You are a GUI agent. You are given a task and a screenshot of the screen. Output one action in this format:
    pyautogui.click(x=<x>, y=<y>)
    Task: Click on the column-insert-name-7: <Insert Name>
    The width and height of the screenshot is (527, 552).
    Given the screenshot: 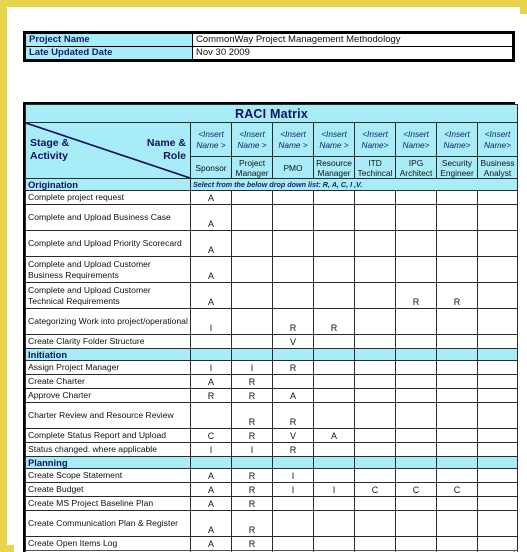 What is the action you would take?
    pyautogui.click(x=497, y=139)
    